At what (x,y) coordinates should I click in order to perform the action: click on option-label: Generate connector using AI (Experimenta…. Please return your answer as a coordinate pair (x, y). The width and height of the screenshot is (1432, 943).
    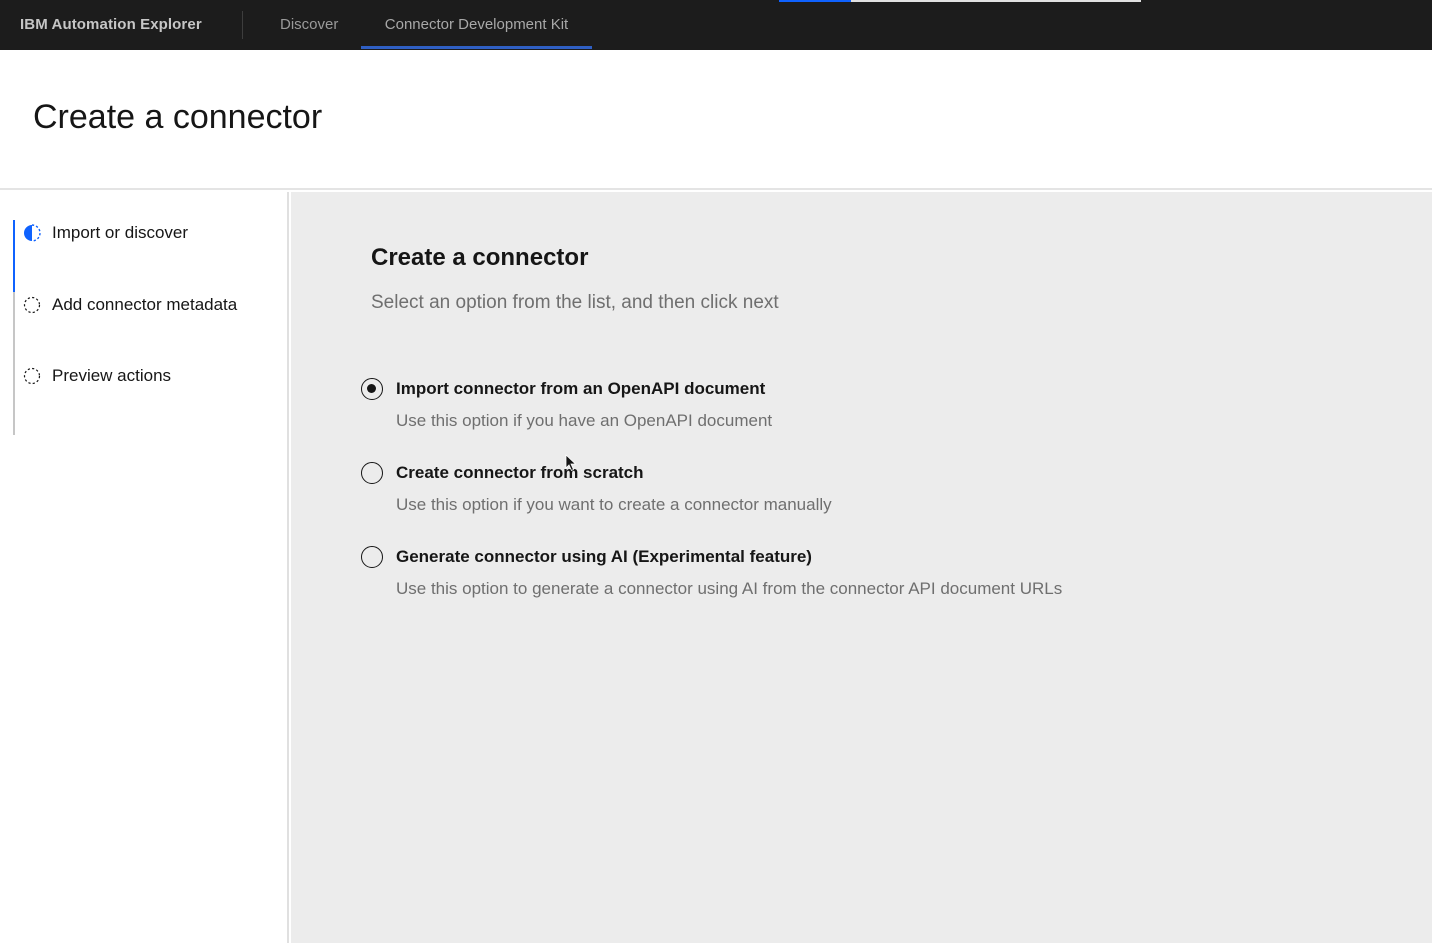
    Looking at the image, I should click on (604, 557).